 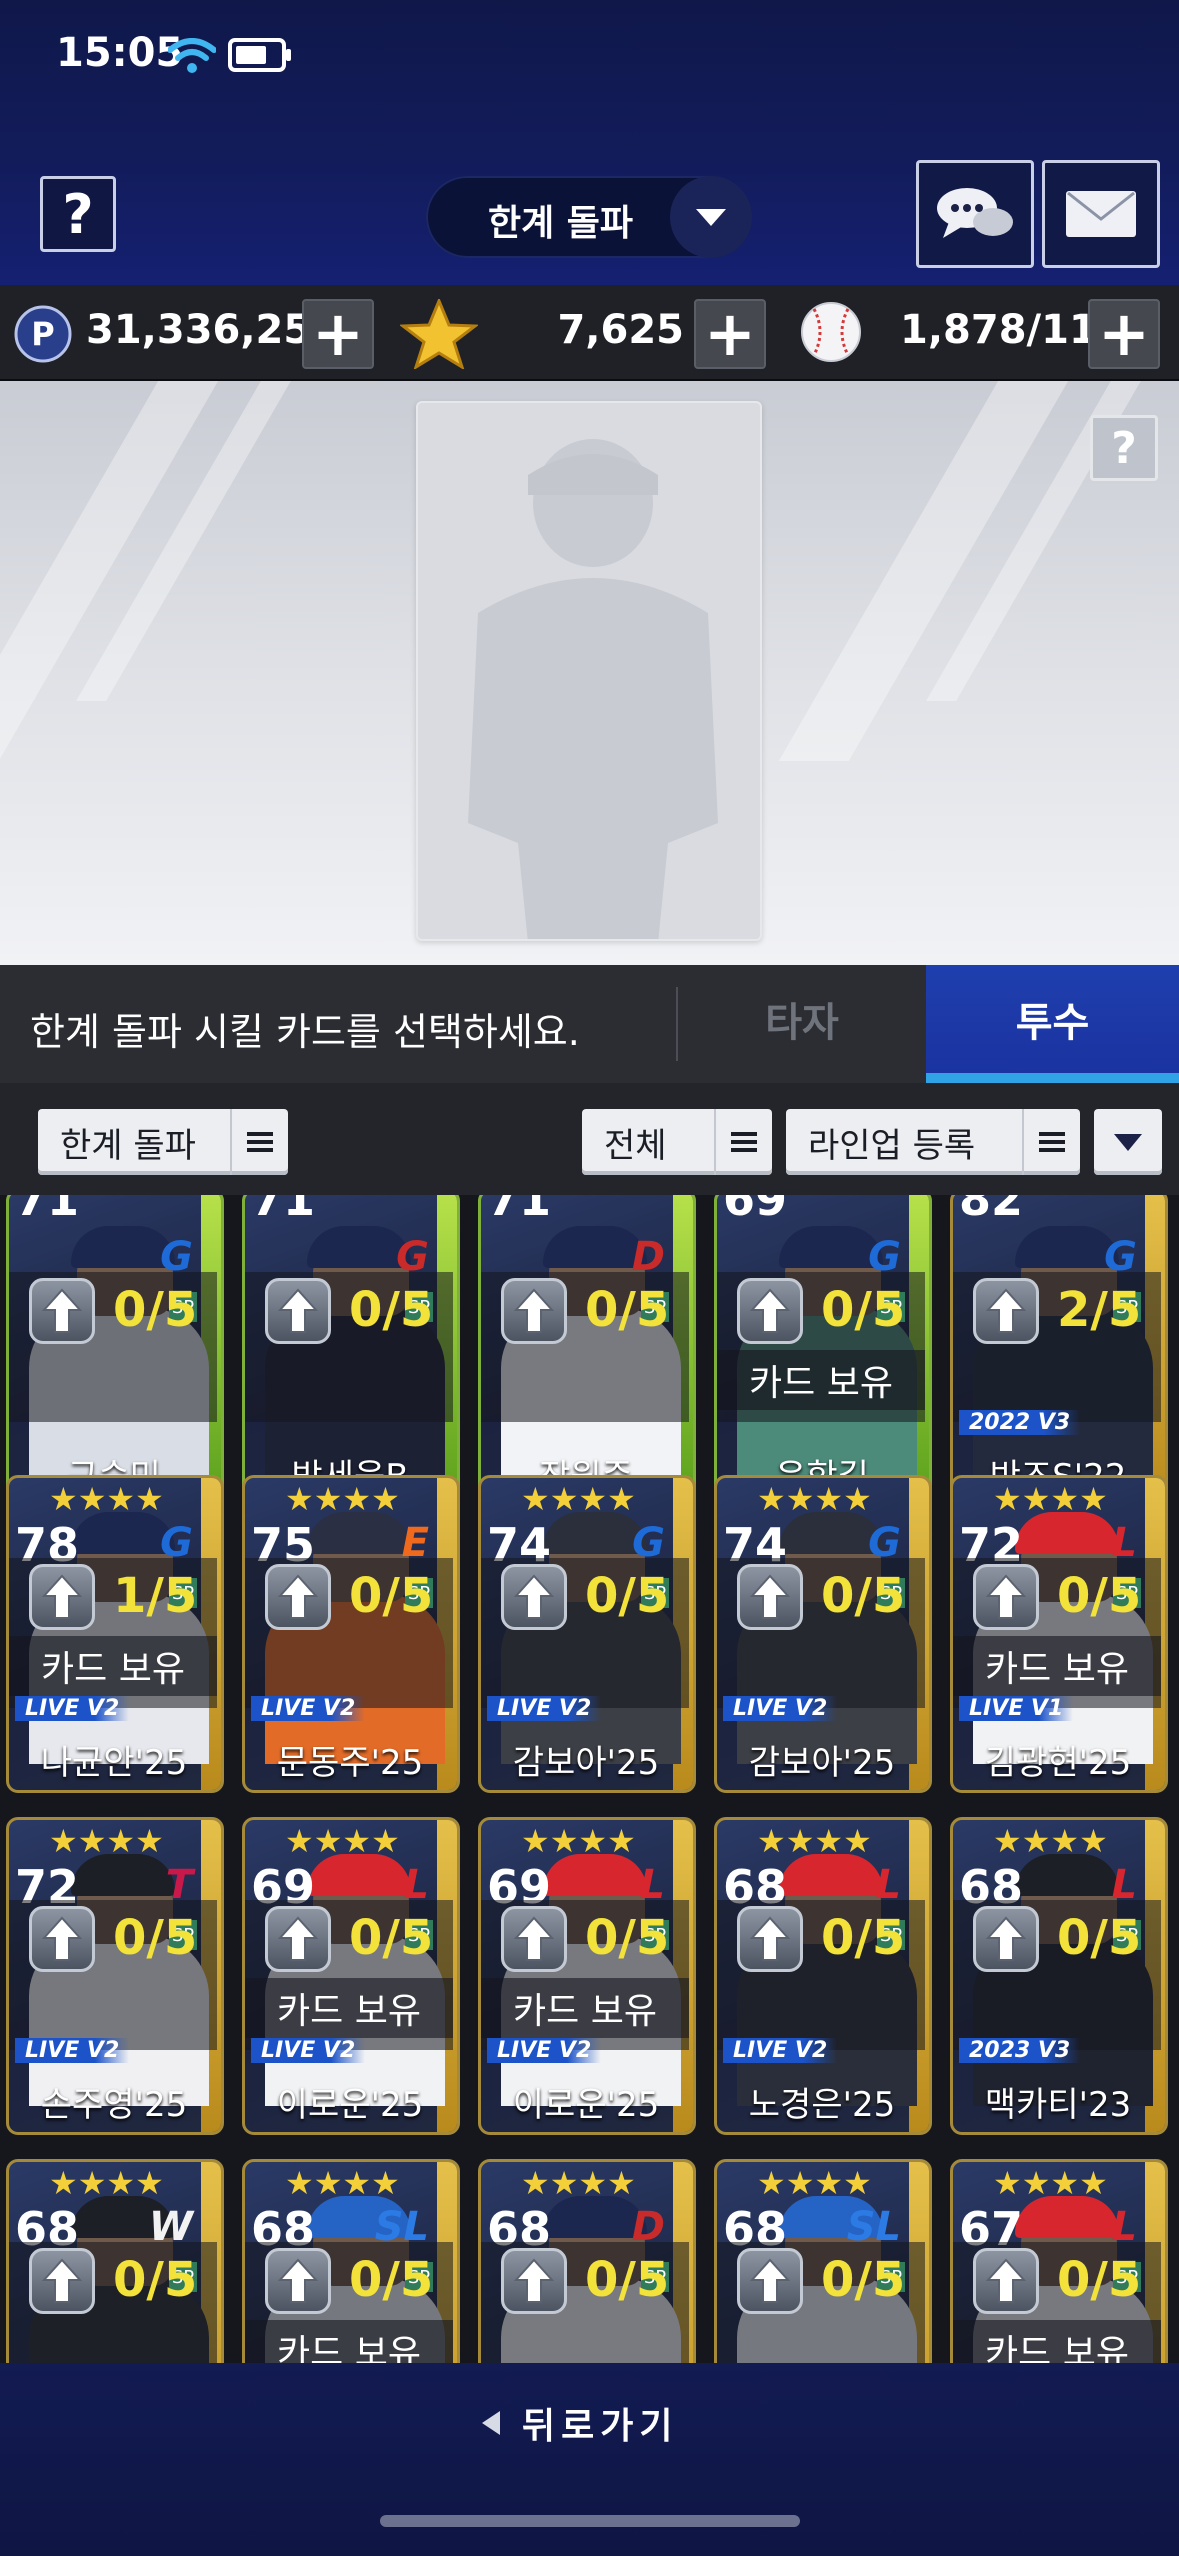 What do you see at coordinates (589, 217) in the screenshot?
I see `mode-dropdown: 한계 돌파` at bounding box center [589, 217].